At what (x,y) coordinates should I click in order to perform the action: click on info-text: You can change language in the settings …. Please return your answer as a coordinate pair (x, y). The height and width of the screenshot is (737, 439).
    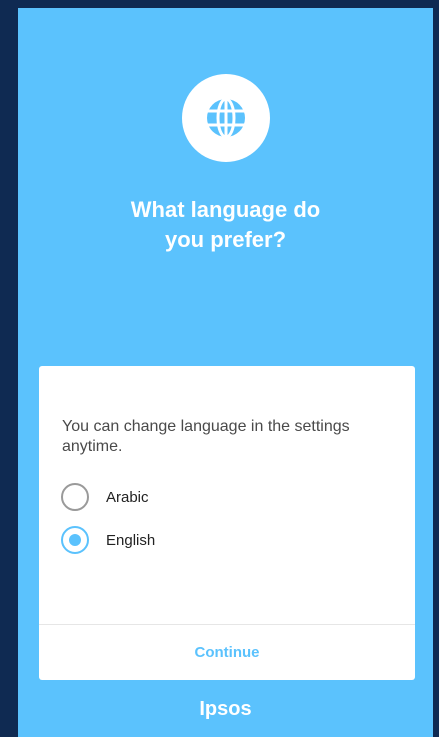
    Looking at the image, I should click on (206, 436).